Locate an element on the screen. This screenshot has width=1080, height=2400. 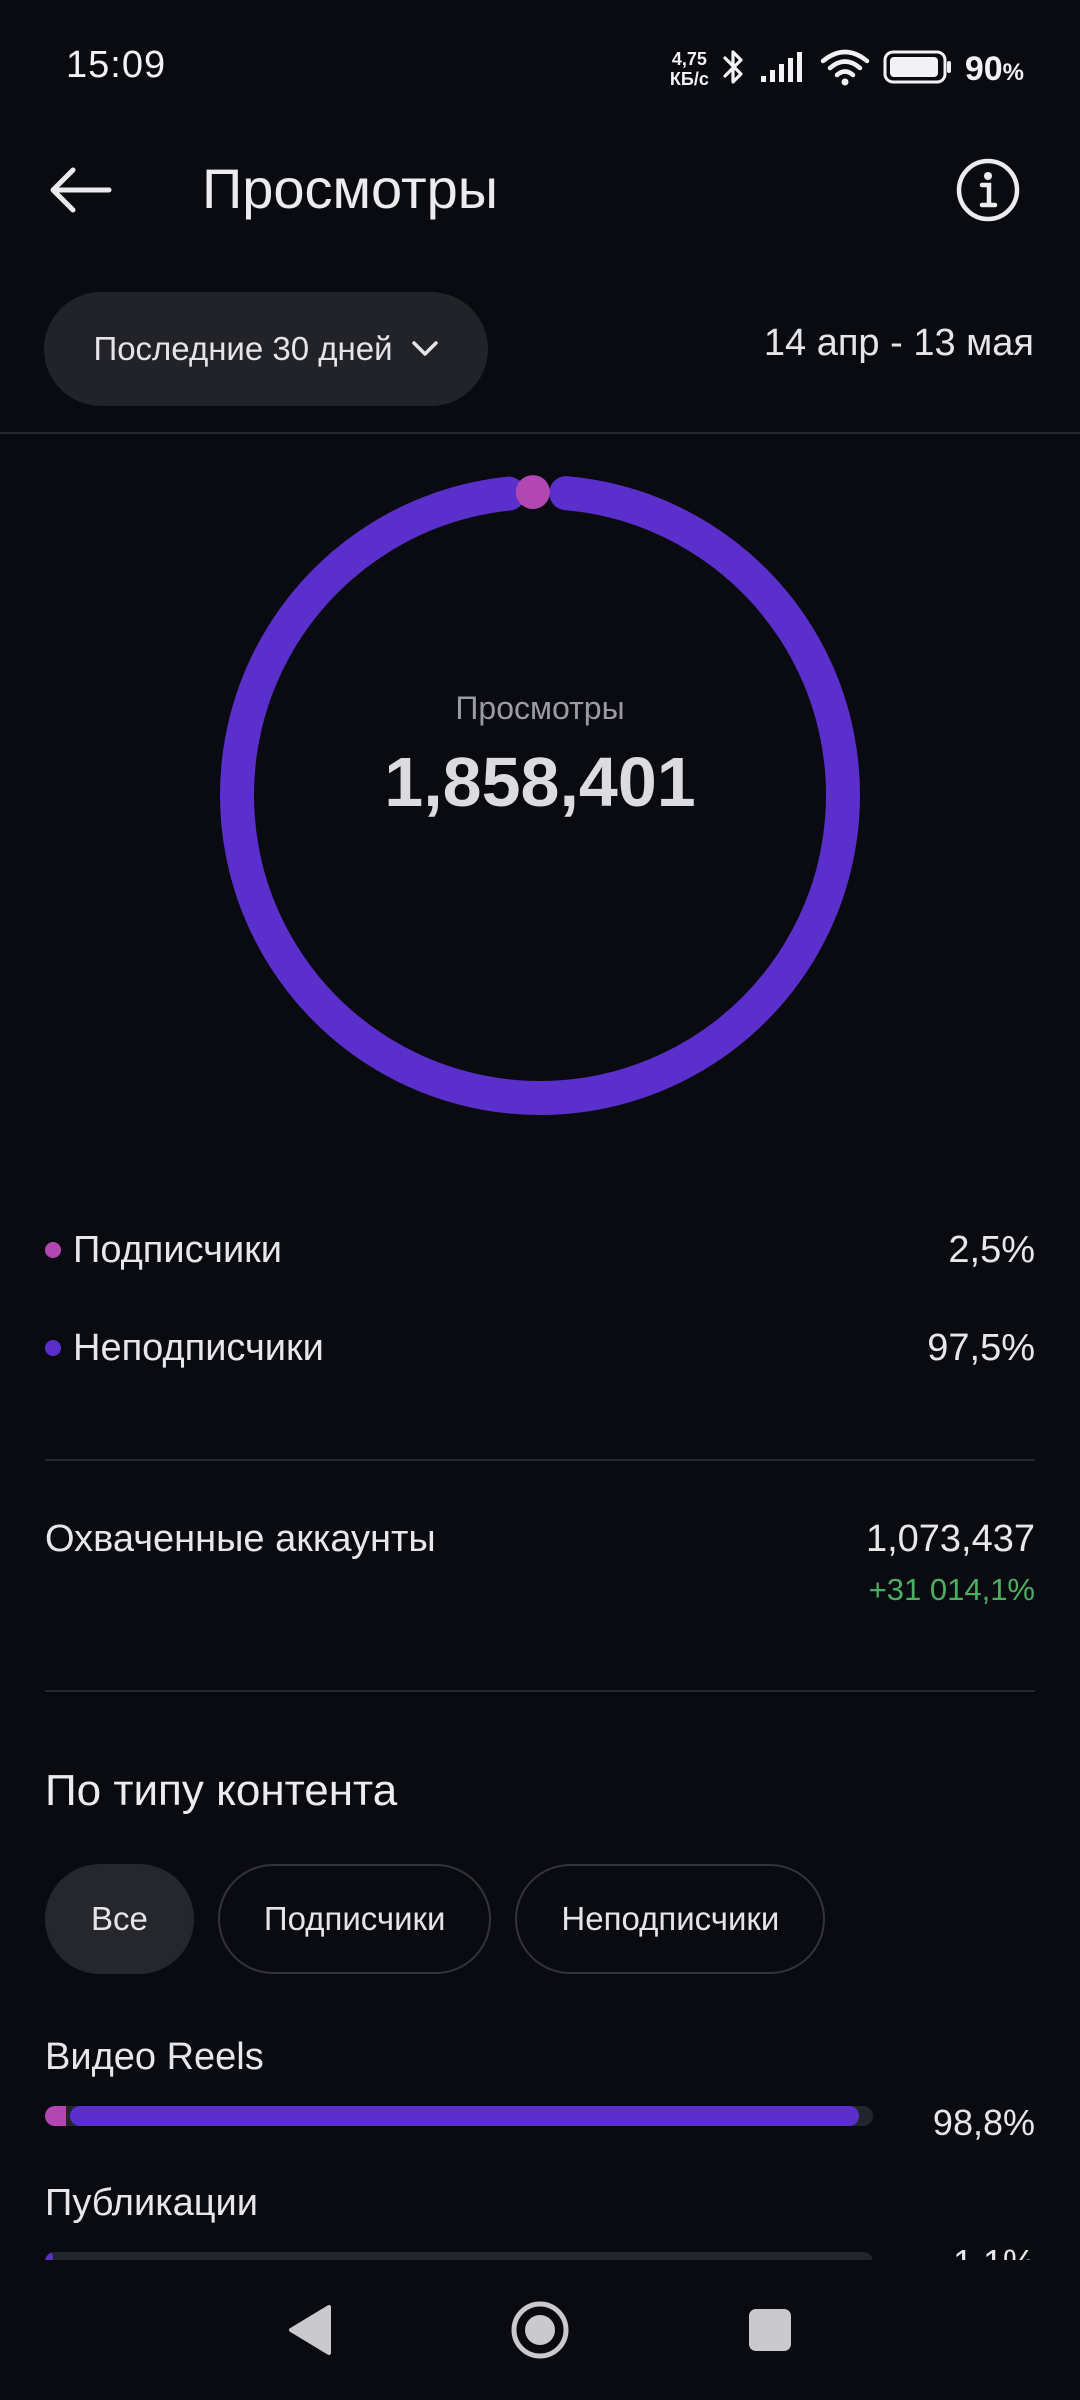
network-speed: 4,75 КБ/с is located at coordinates (689, 69).